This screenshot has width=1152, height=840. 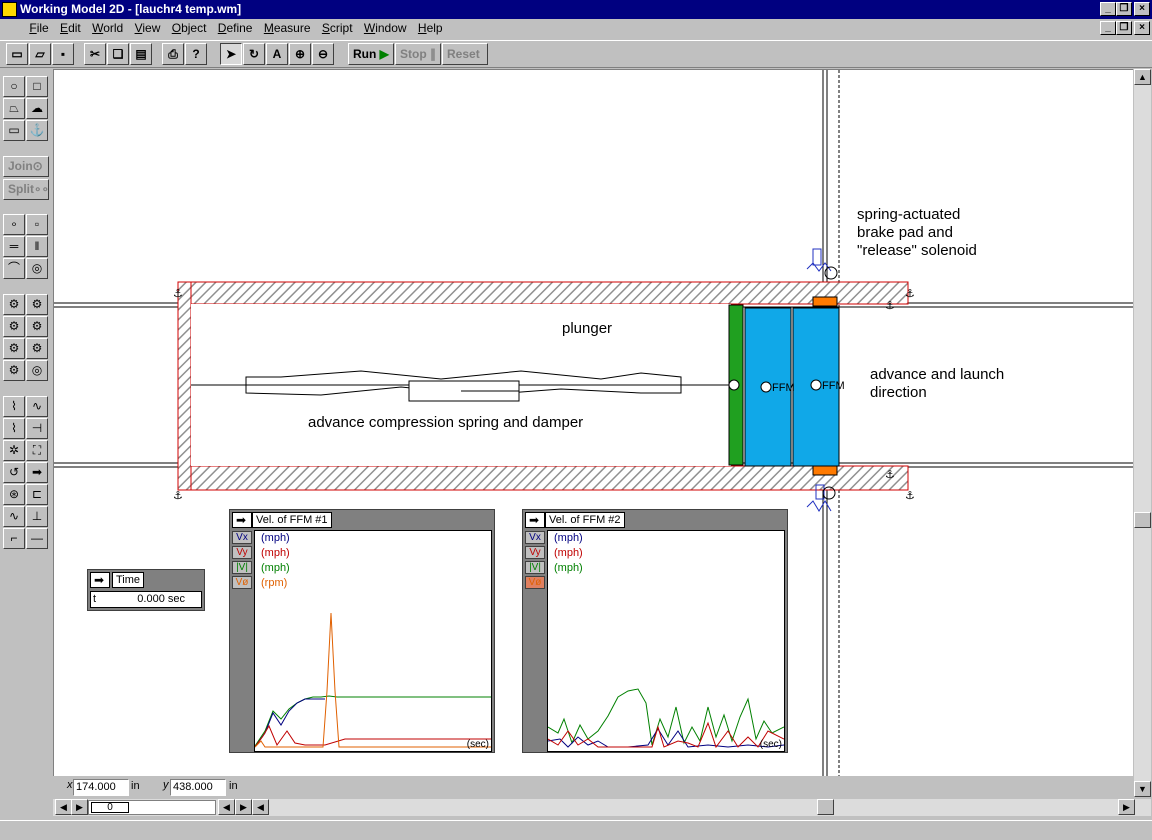 What do you see at coordinates (1124, 28) in the screenshot?
I see `doc-restore-button: ❐` at bounding box center [1124, 28].